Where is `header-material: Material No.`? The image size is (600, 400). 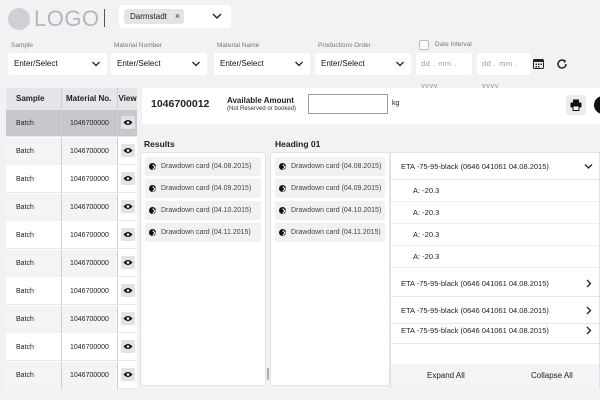
header-material: Material No. is located at coordinates (89, 99).